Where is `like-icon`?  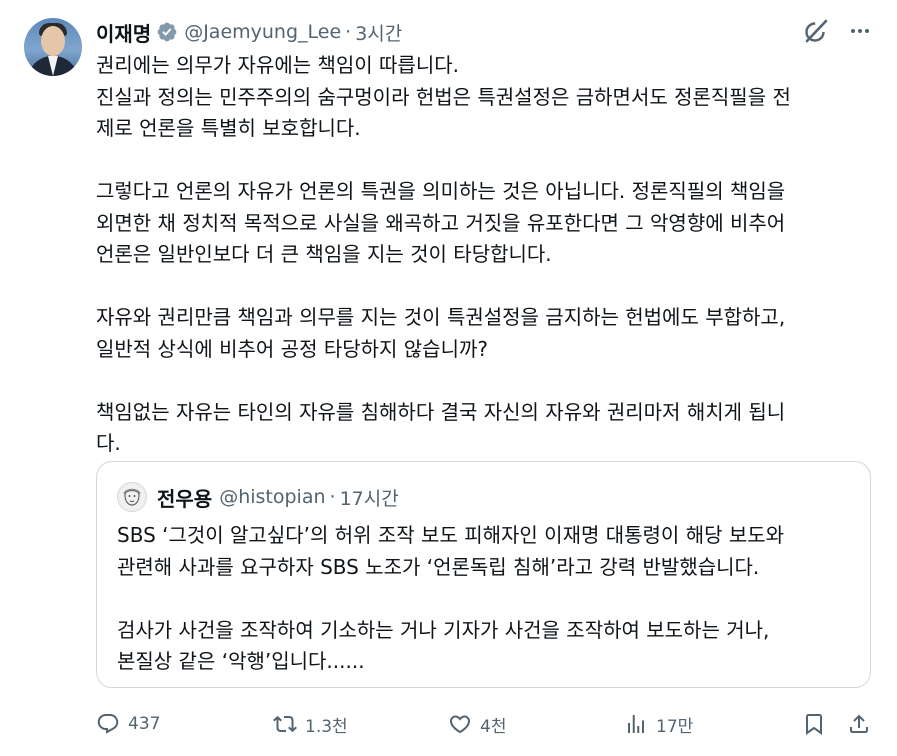
like-icon is located at coordinates (460, 724).